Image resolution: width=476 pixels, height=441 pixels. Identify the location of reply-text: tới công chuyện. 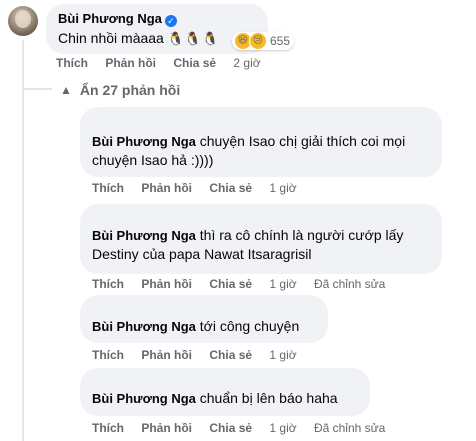
(249, 326).